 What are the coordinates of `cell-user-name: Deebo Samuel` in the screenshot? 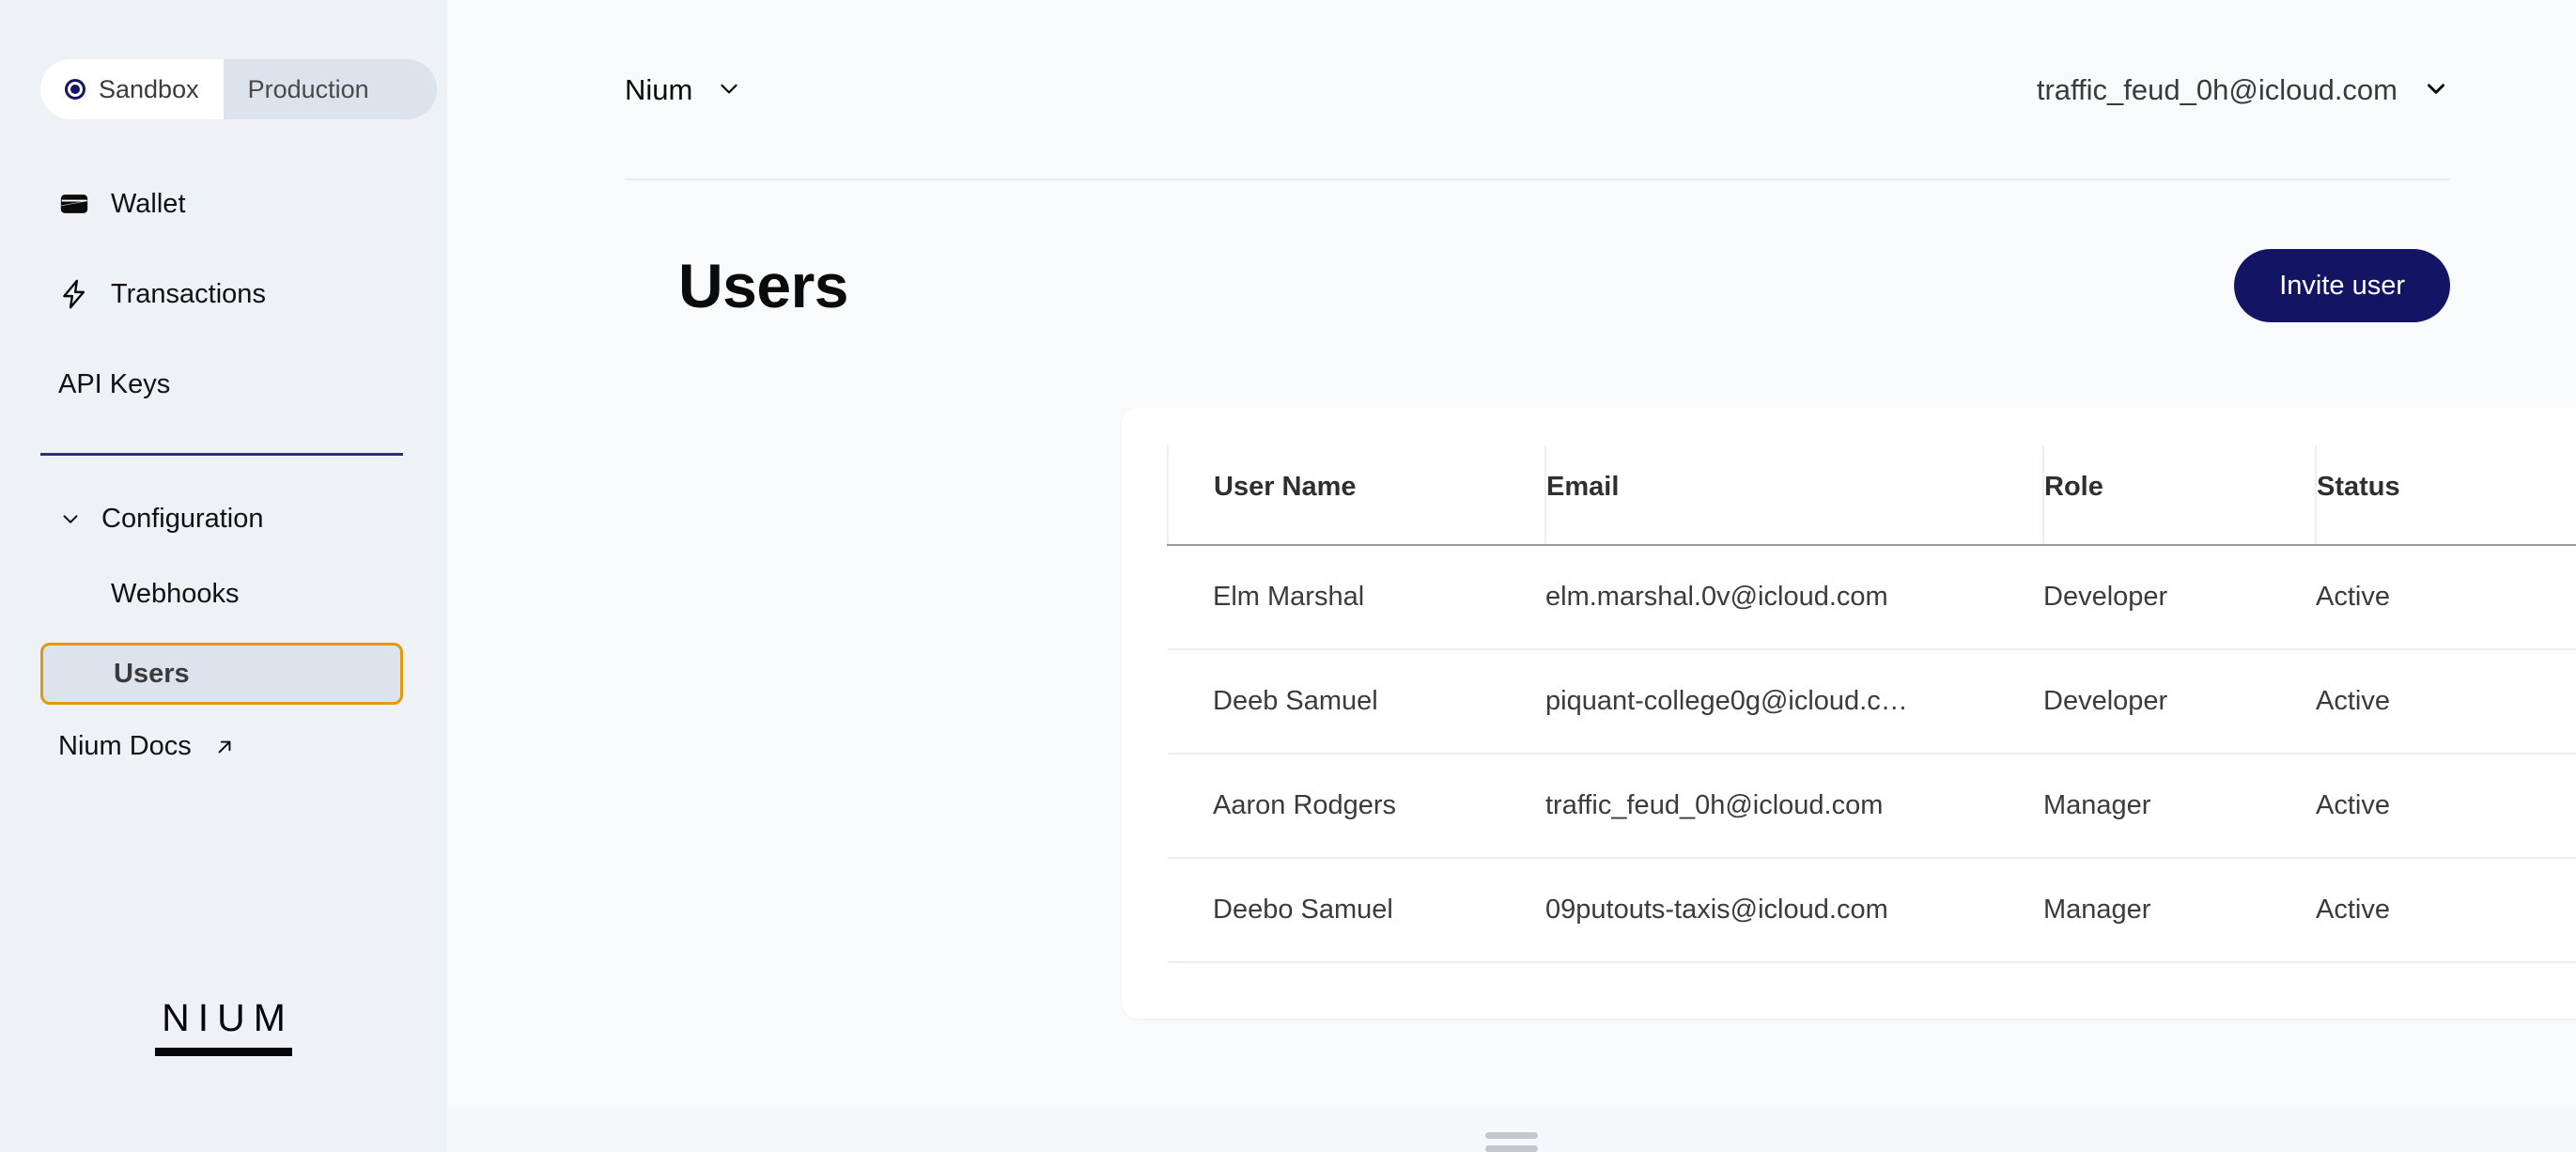 It's located at (1357, 911).